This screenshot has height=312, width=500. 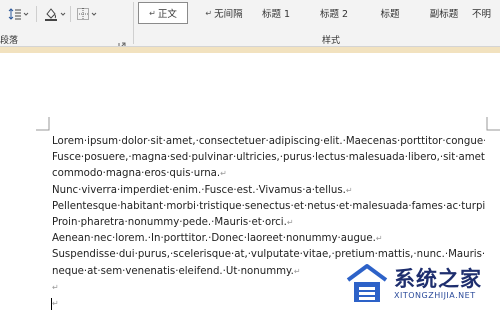 What do you see at coordinates (51, 304) in the screenshot?
I see `text-cursor` at bounding box center [51, 304].